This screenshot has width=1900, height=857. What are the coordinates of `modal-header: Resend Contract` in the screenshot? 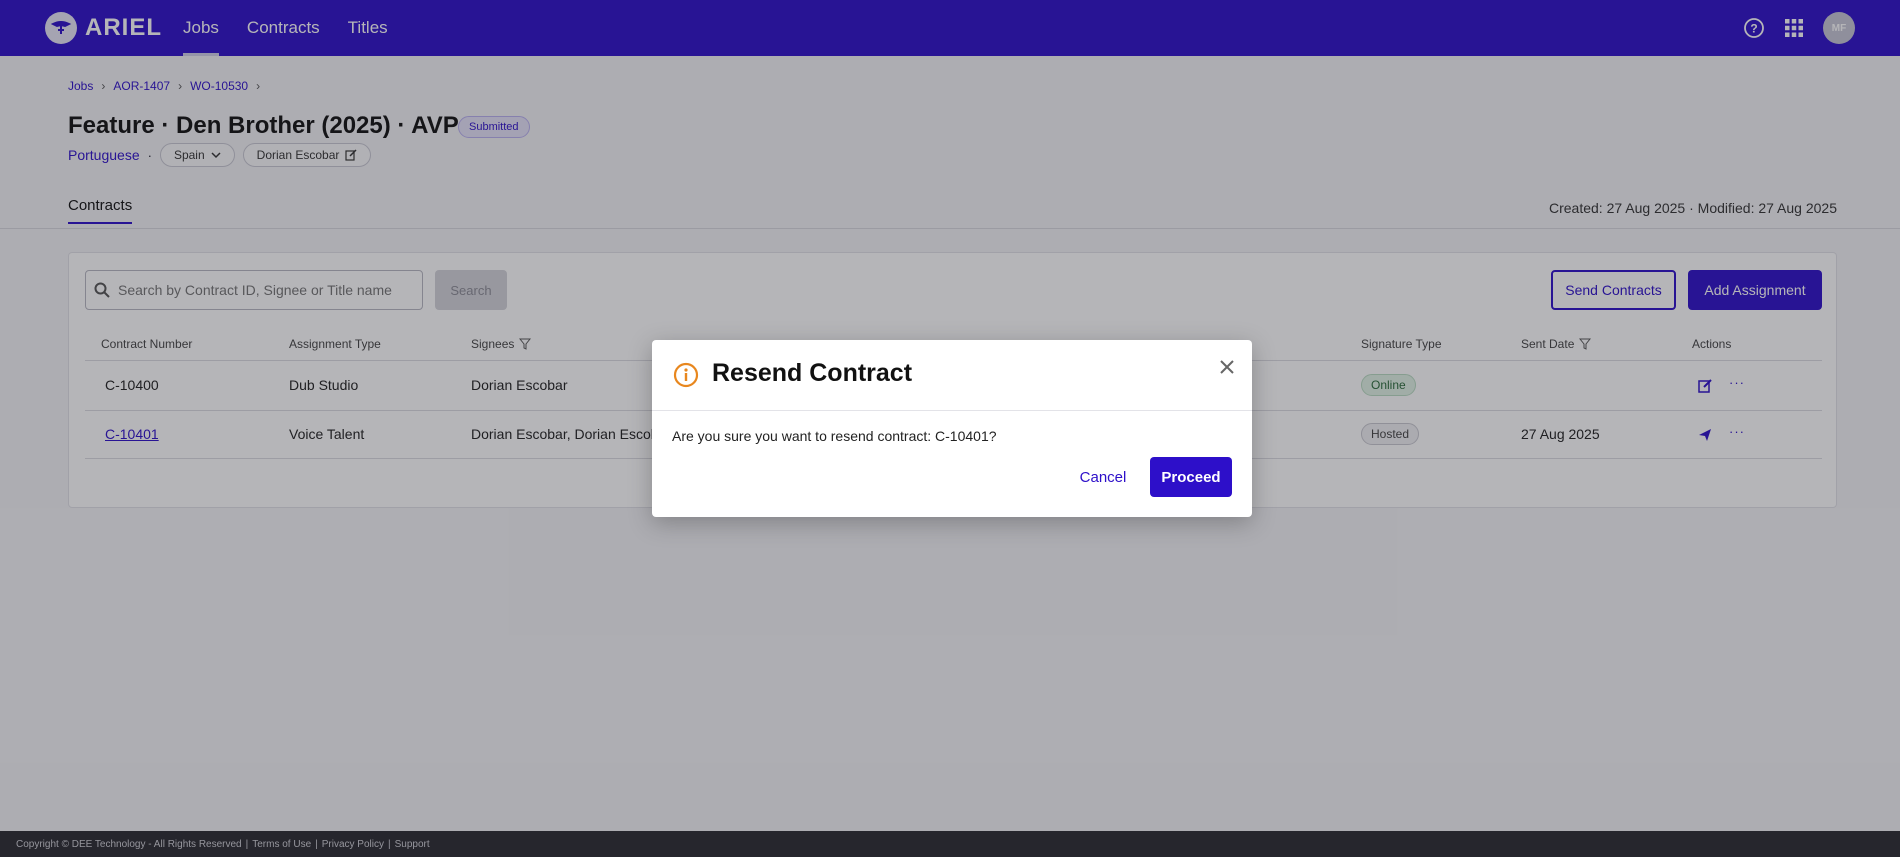 It's located at (952, 375).